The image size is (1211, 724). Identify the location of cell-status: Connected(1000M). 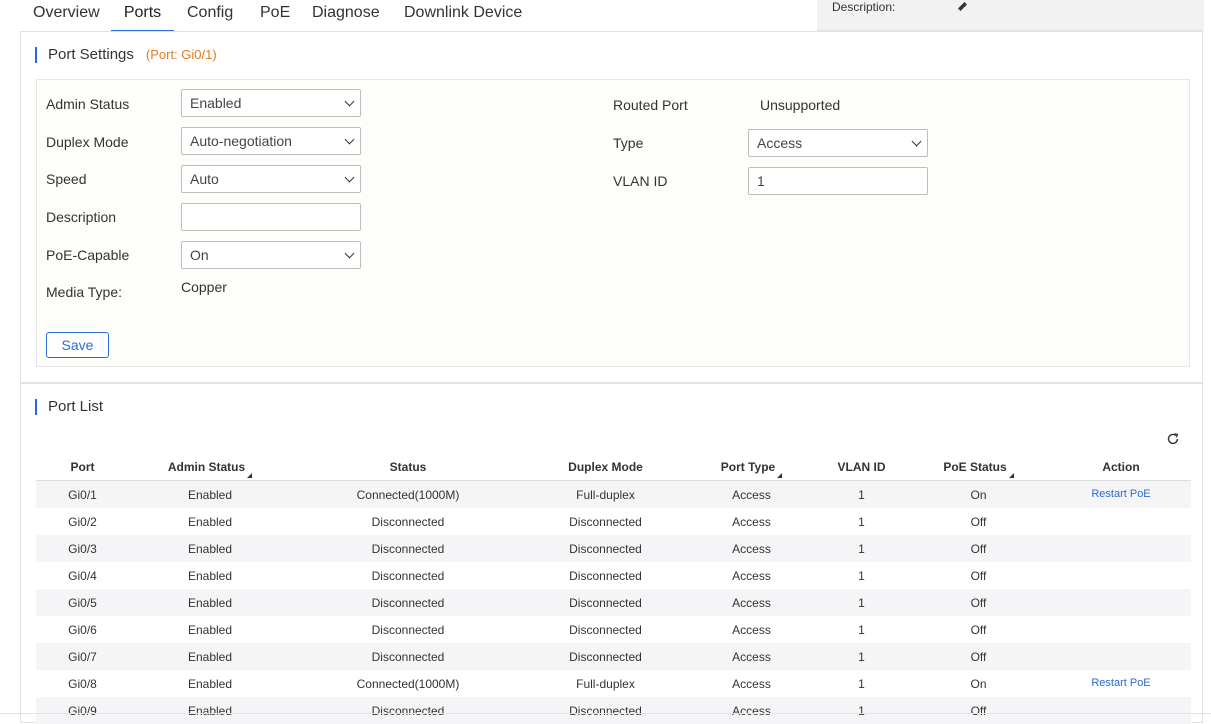
(408, 683).